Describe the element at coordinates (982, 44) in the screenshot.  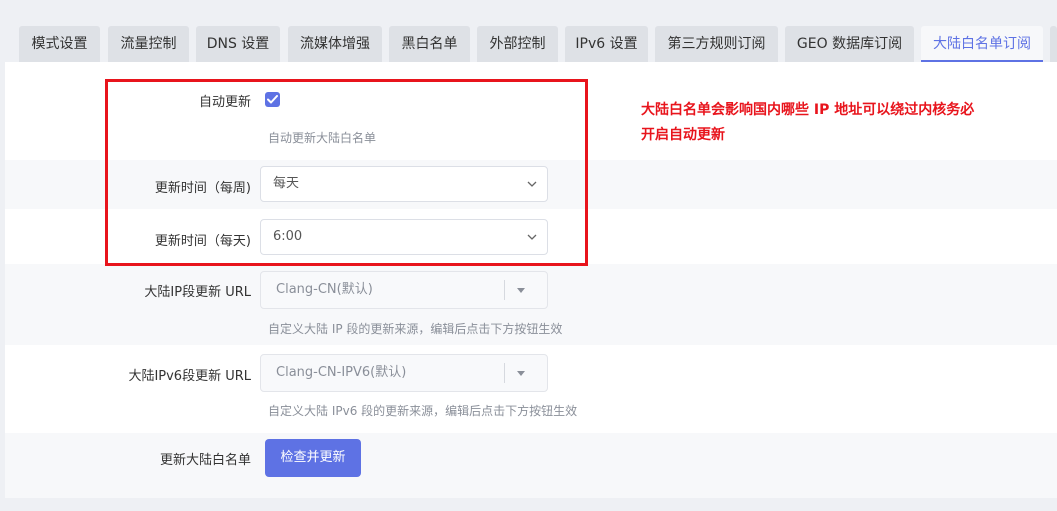
I see `tab-mainland-whitelist: 大陆白名单订阅` at that location.